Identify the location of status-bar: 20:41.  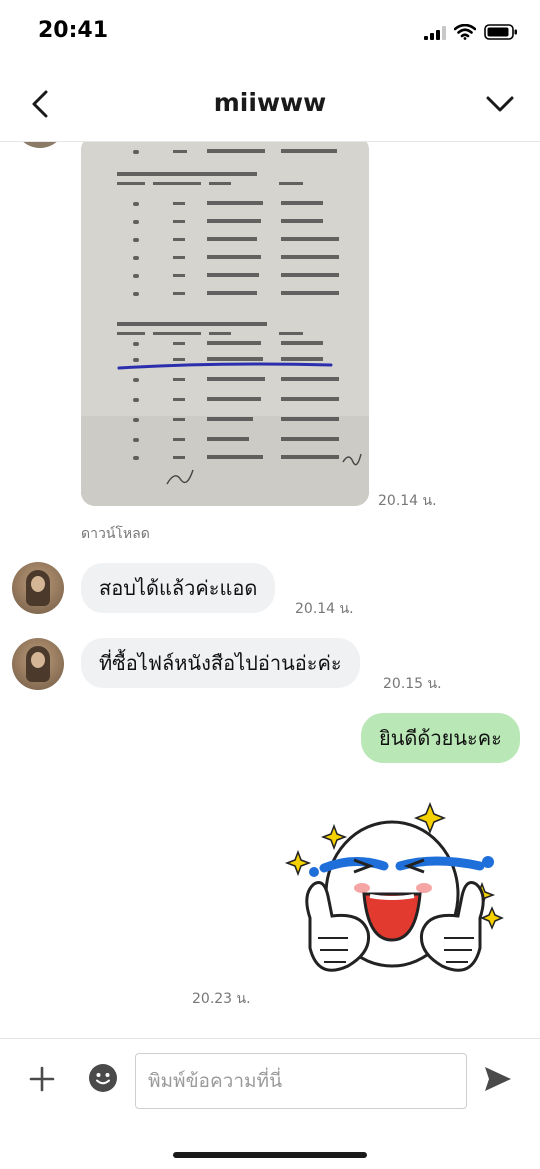
(270, 33).